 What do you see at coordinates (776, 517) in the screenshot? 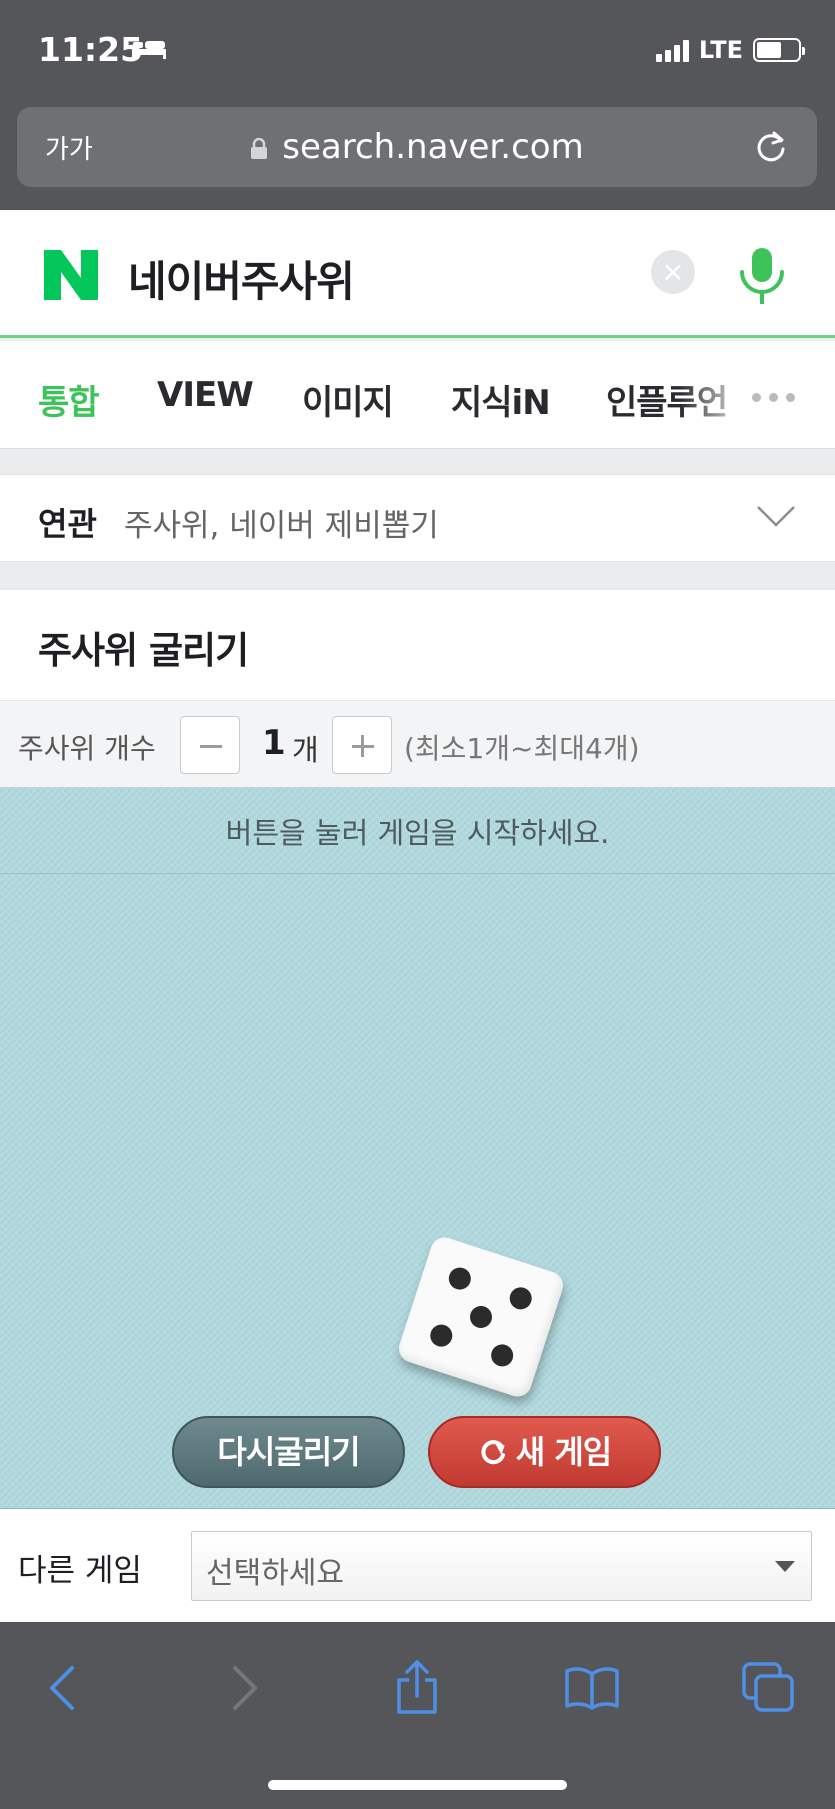
I see `chevron-down-icon` at bounding box center [776, 517].